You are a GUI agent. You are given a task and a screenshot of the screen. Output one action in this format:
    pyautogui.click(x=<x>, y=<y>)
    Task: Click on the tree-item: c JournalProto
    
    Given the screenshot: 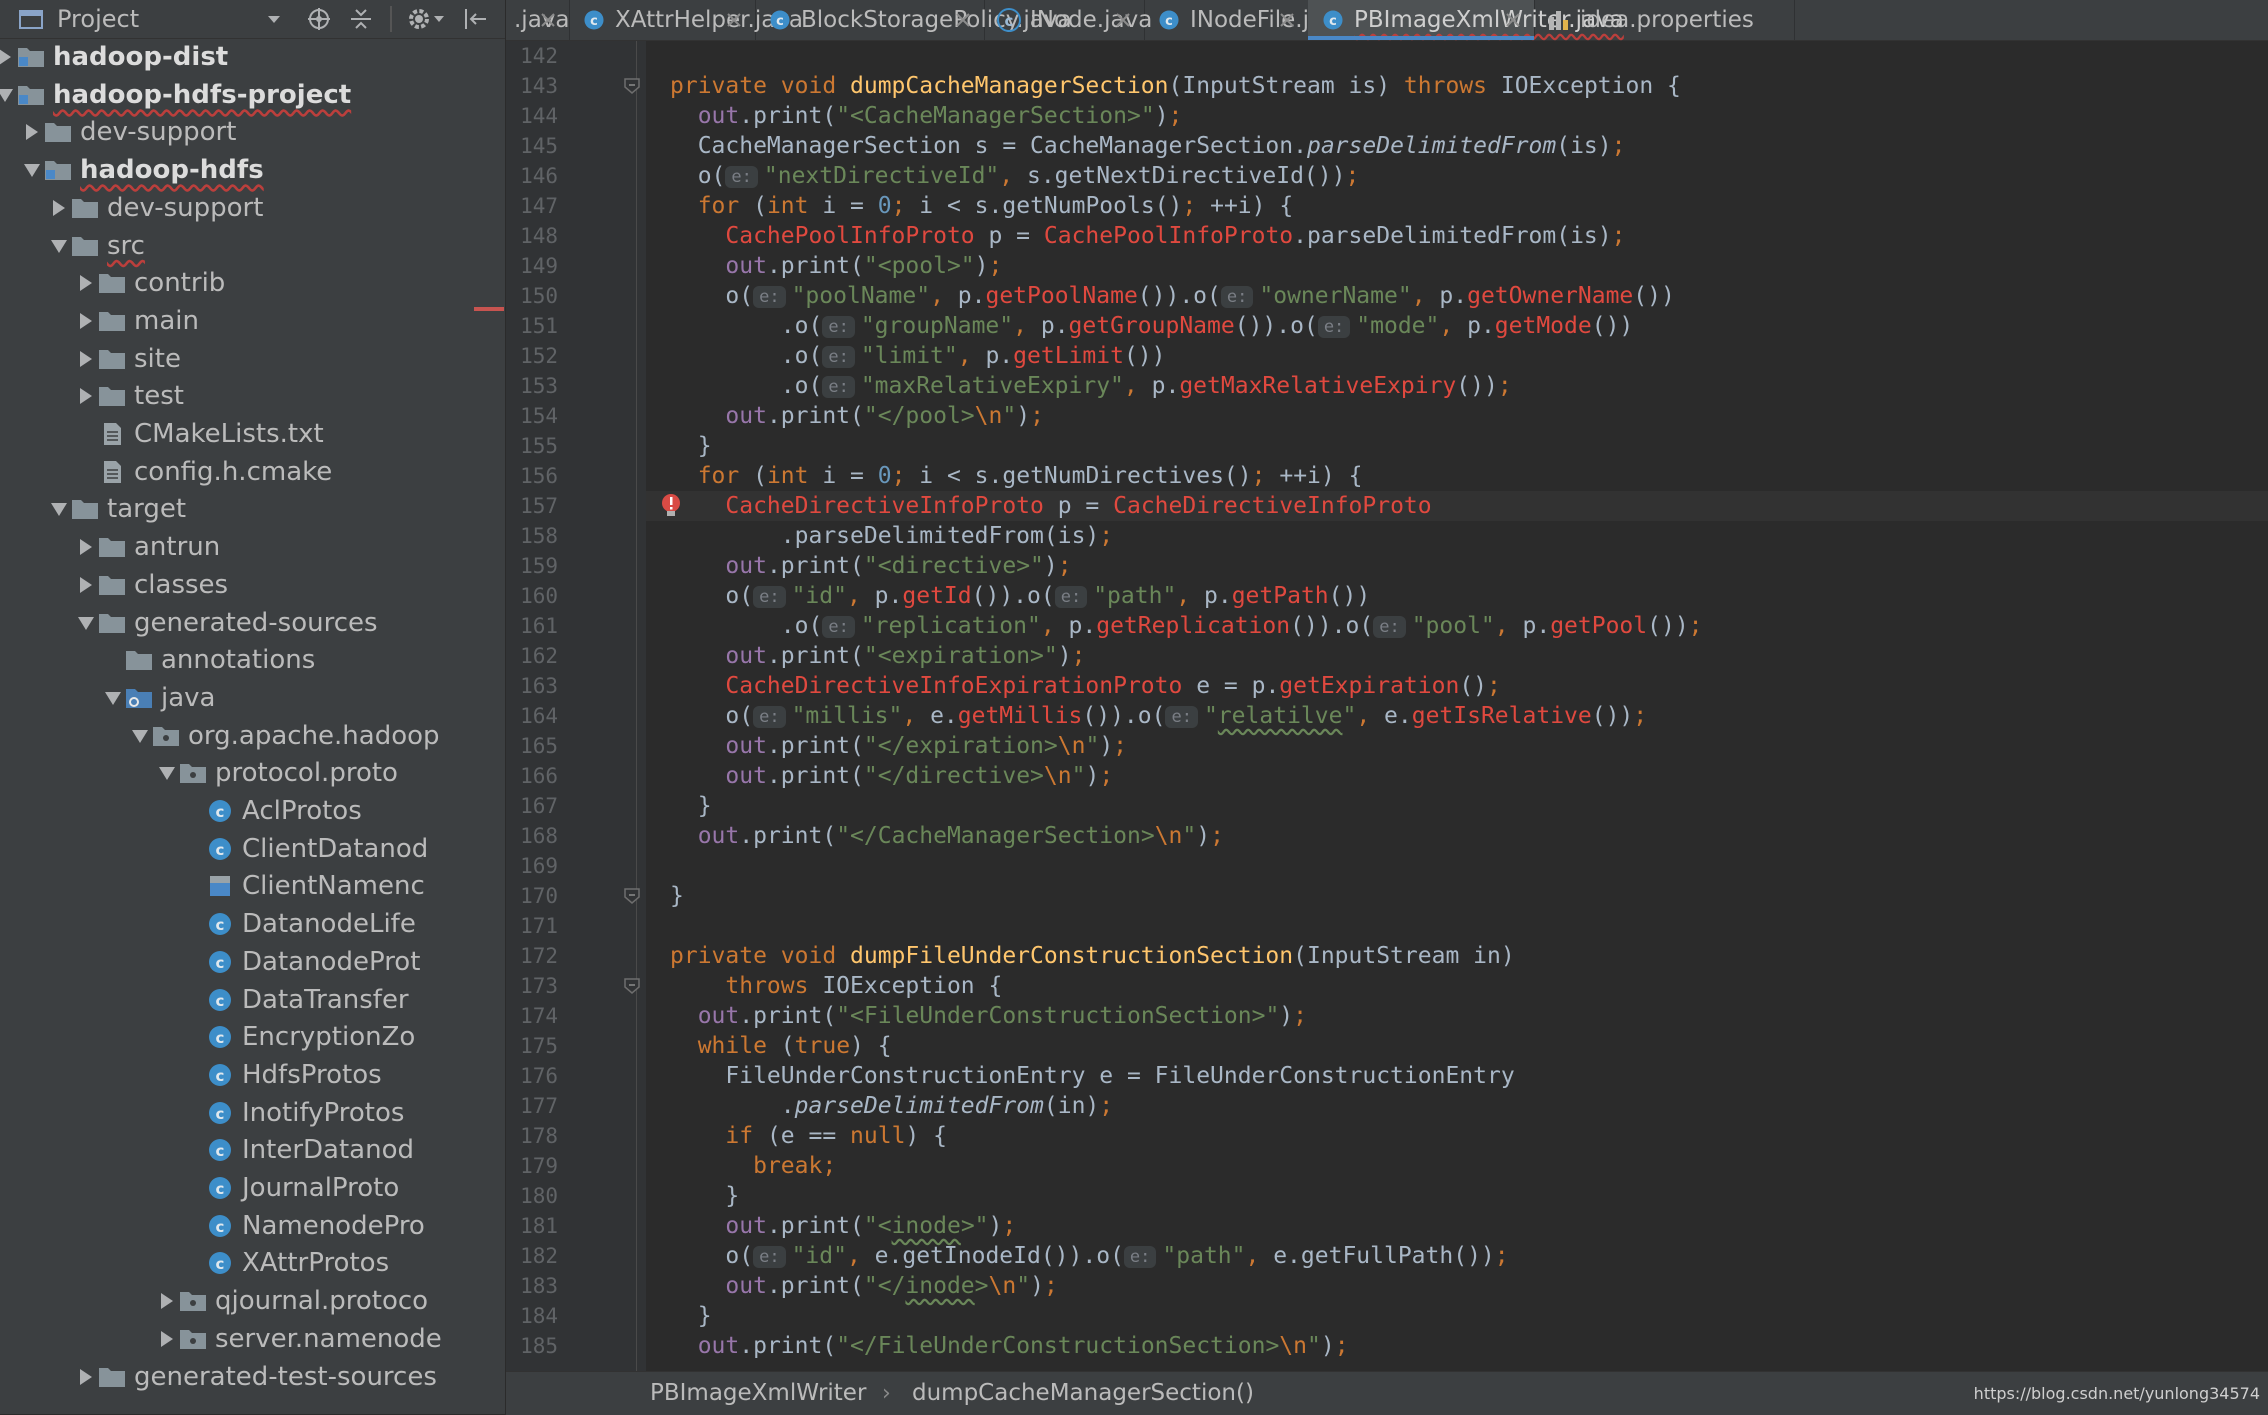 What is the action you would take?
    pyautogui.click(x=252, y=1188)
    